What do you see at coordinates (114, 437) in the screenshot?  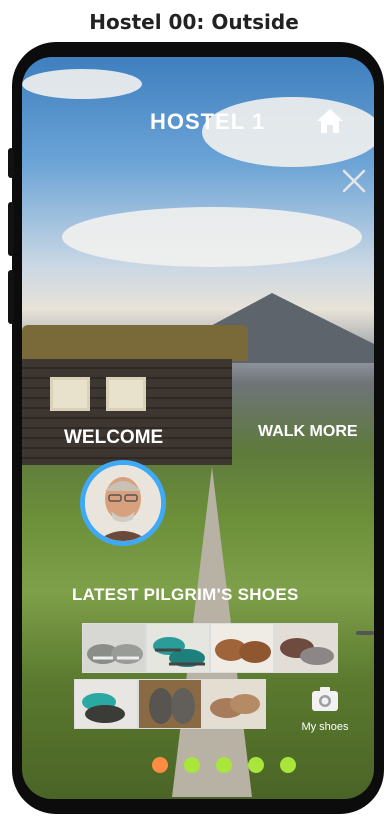 I see `welcome-label: WELCOME` at bounding box center [114, 437].